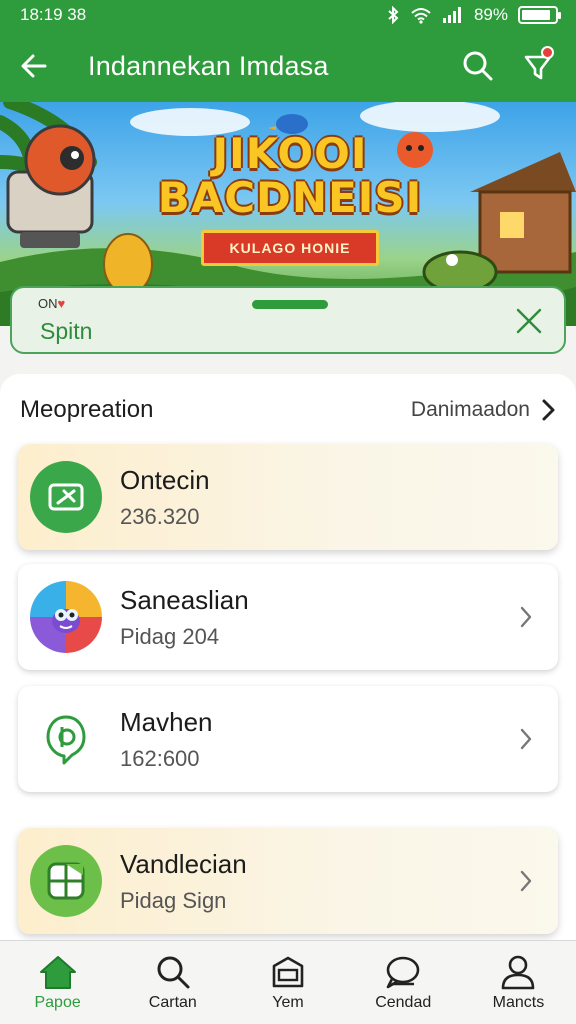 The image size is (576, 1024). I want to click on card-title: Vandlecian, so click(183, 863).